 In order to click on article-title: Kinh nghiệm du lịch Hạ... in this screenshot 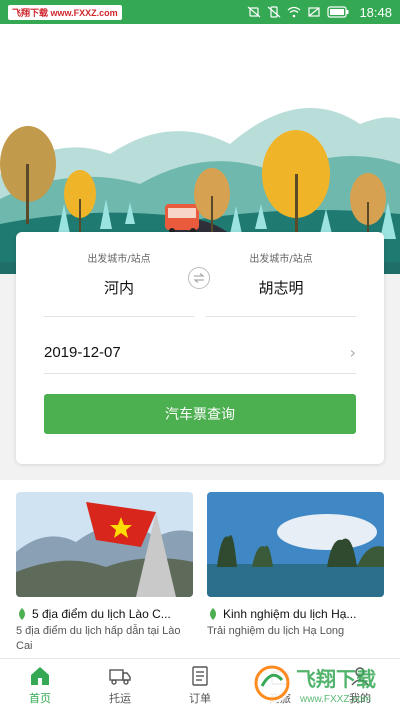, I will do `click(290, 614)`.